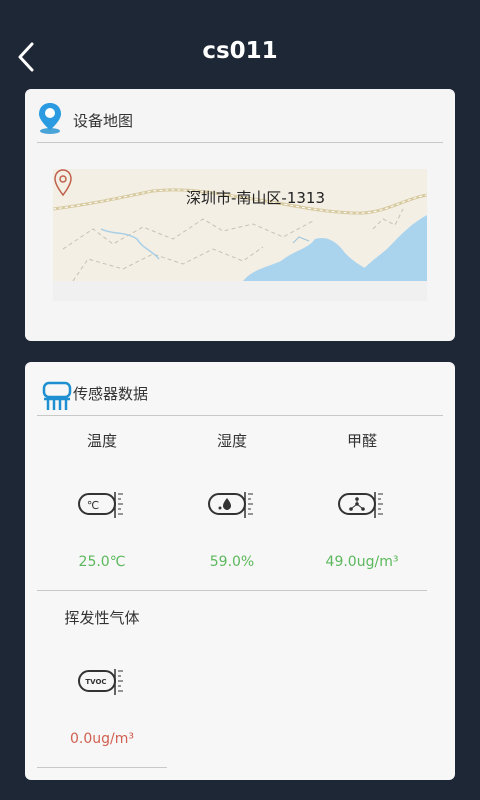 The width and height of the screenshot is (480, 800). What do you see at coordinates (50, 118) in the screenshot?
I see `location-pin-icon` at bounding box center [50, 118].